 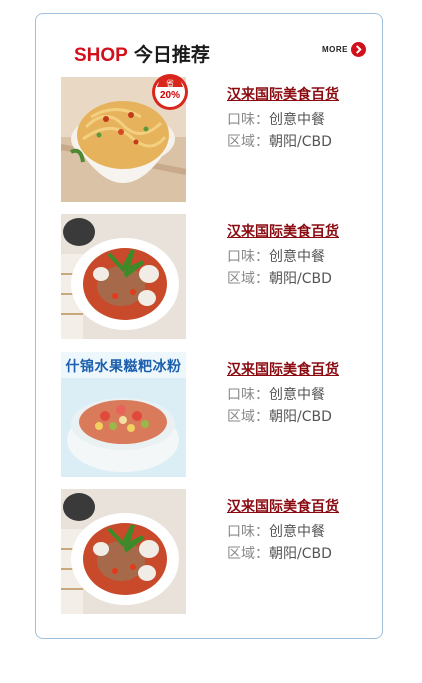 I want to click on discount-badge: 省 20%, so click(x=170, y=92).